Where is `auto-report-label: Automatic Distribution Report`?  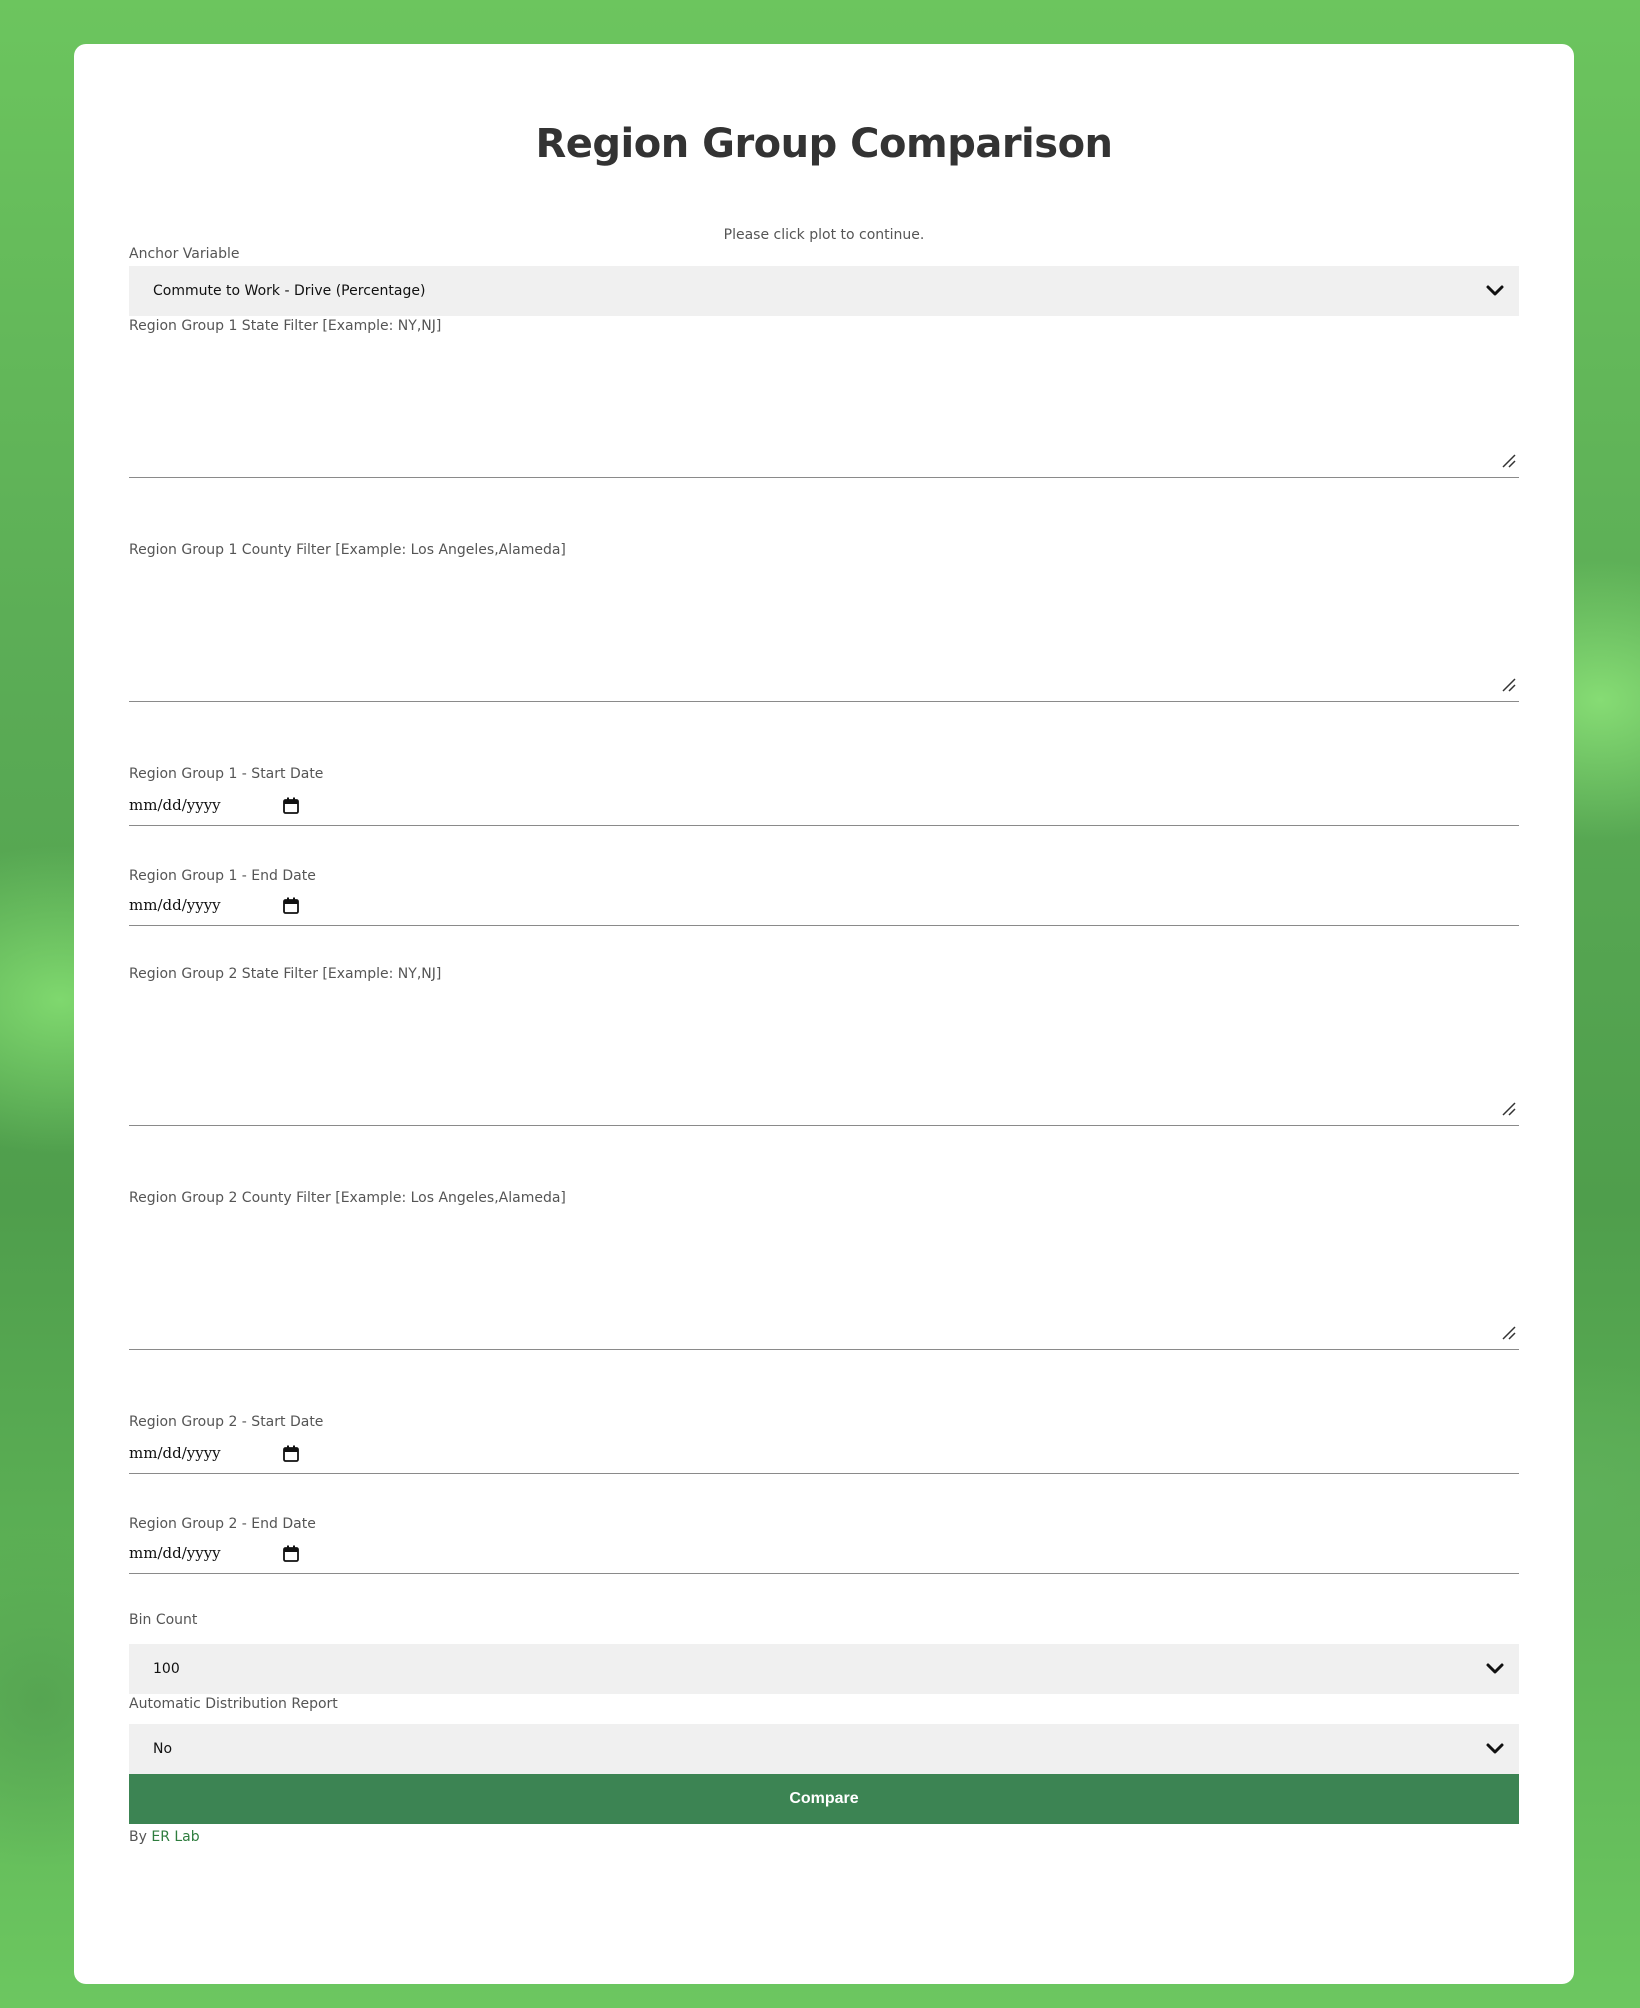 auto-report-label: Automatic Distribution Report is located at coordinates (233, 1704).